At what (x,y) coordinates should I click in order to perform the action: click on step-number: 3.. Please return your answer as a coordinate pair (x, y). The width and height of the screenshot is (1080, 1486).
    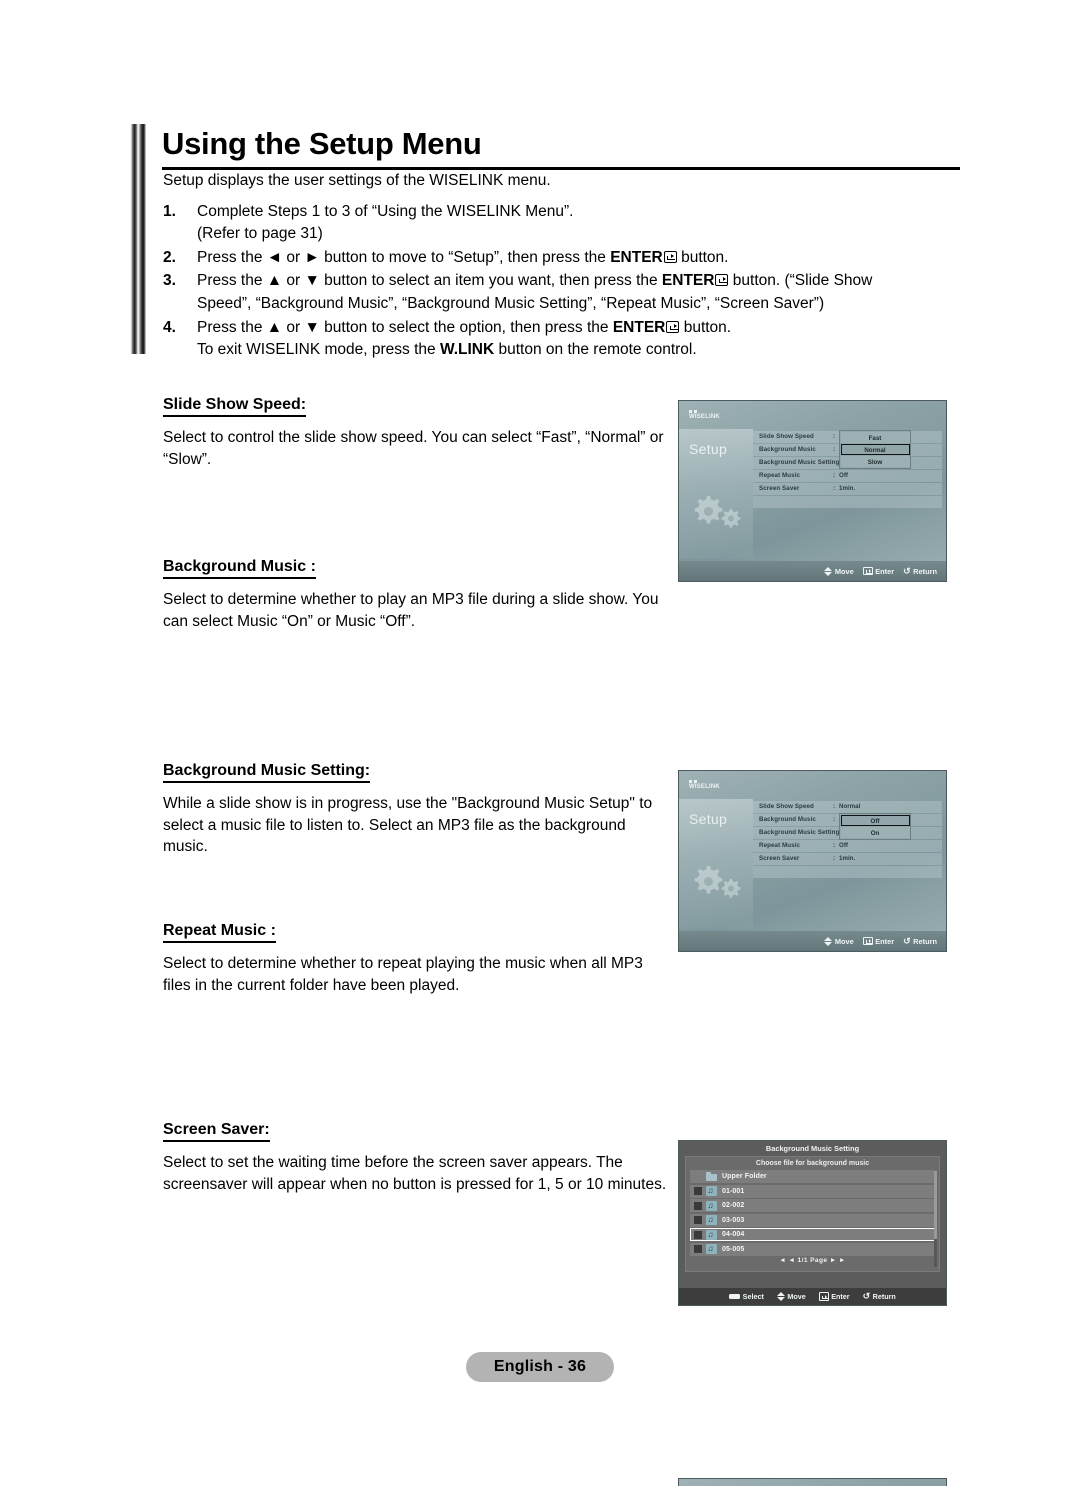
    Looking at the image, I should click on (169, 281).